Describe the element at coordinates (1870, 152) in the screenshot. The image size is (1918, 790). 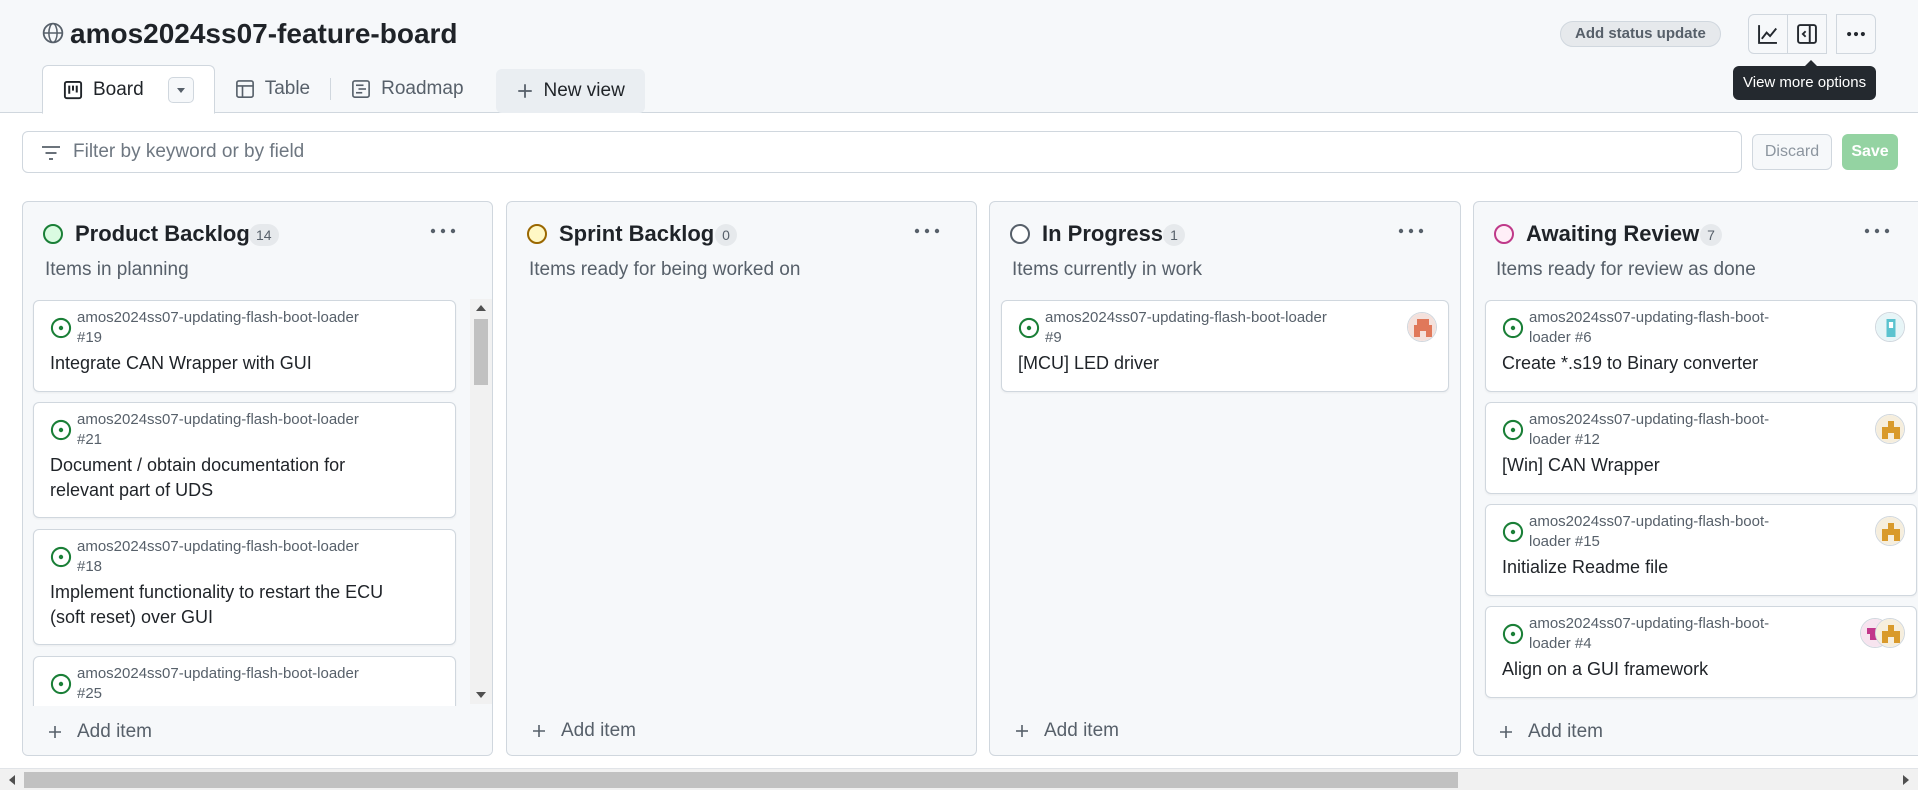
I see `save-button: Save` at that location.